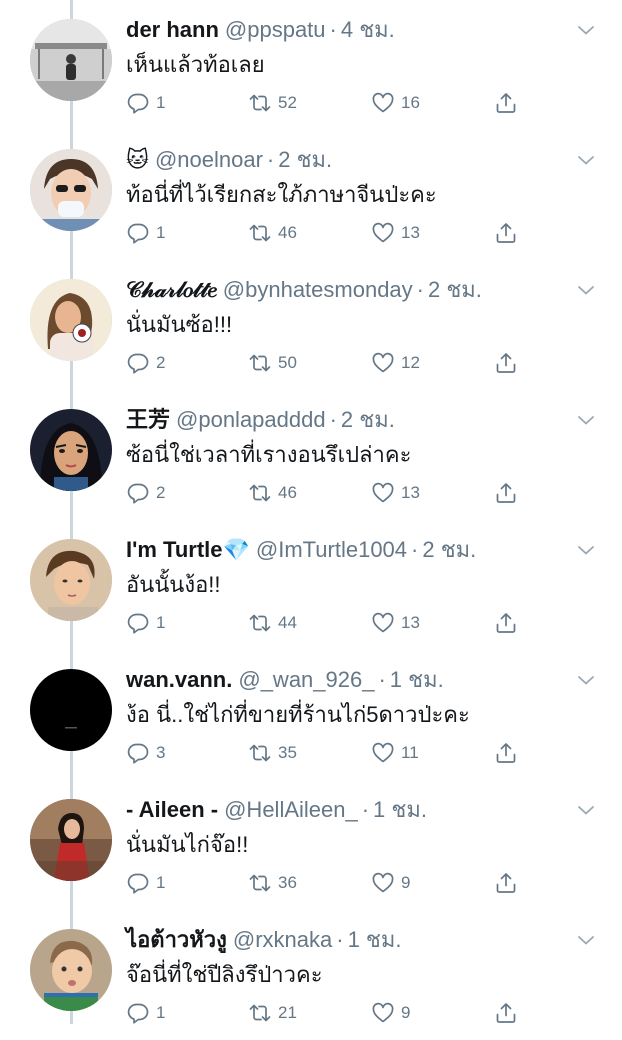 The height and width of the screenshot is (1040, 622). What do you see at coordinates (209, 159) in the screenshot?
I see `user-handle: @noelnoar` at bounding box center [209, 159].